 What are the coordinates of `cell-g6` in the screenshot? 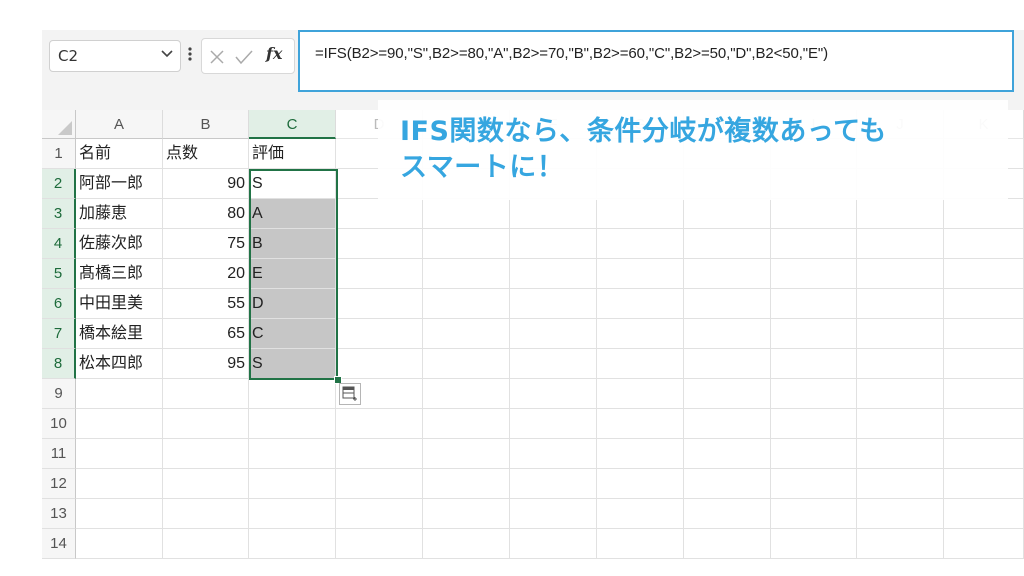 It's located at (640, 304).